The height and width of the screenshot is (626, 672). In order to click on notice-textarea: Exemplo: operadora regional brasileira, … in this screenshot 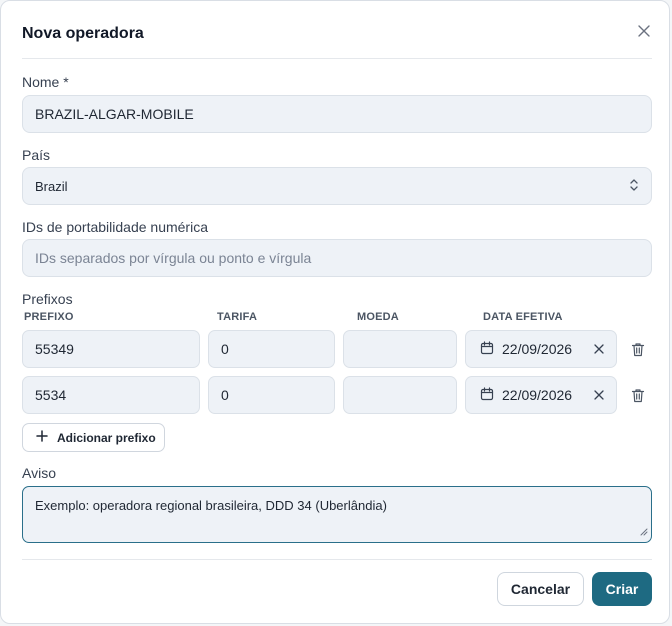, I will do `click(337, 514)`.